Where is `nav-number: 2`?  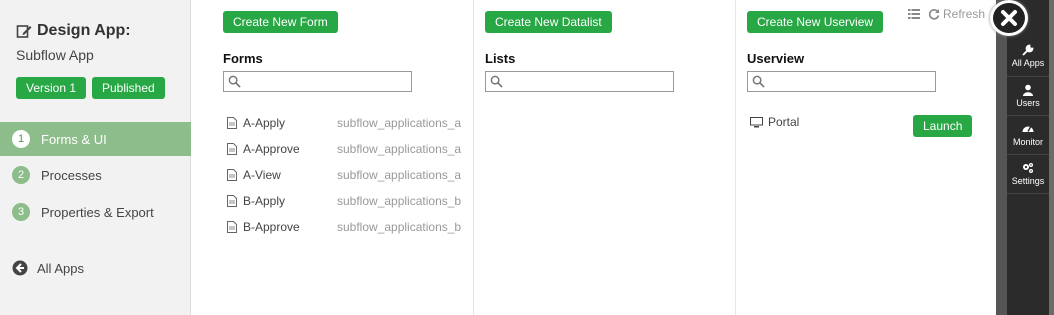 nav-number: 2 is located at coordinates (21, 175).